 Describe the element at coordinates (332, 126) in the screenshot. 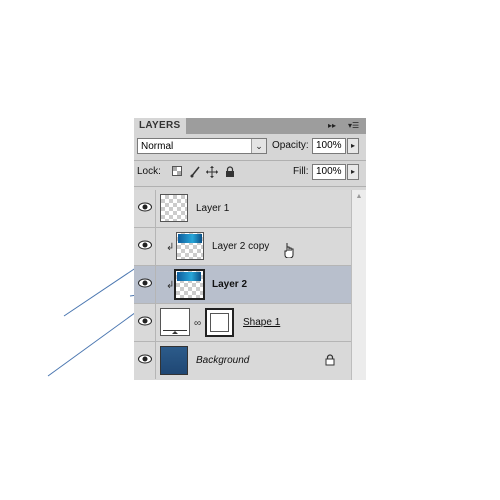

I see `collapse-icon: ▸▸` at that location.